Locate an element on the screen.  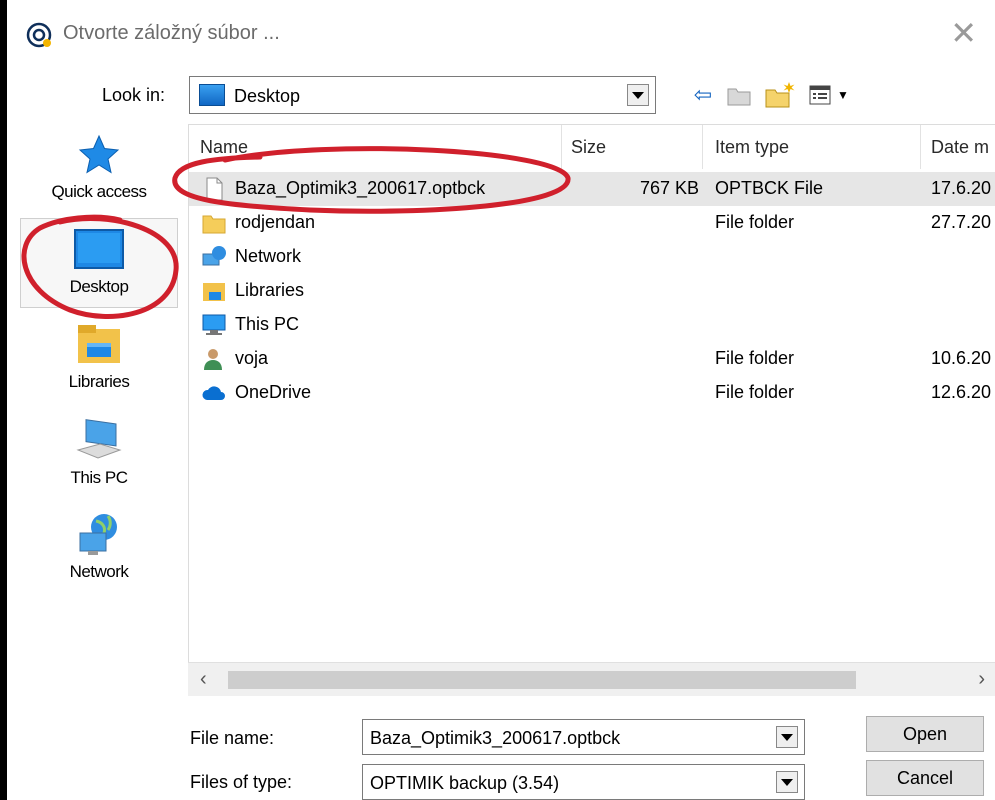
file-name-dropdown-button is located at coordinates (787, 737).